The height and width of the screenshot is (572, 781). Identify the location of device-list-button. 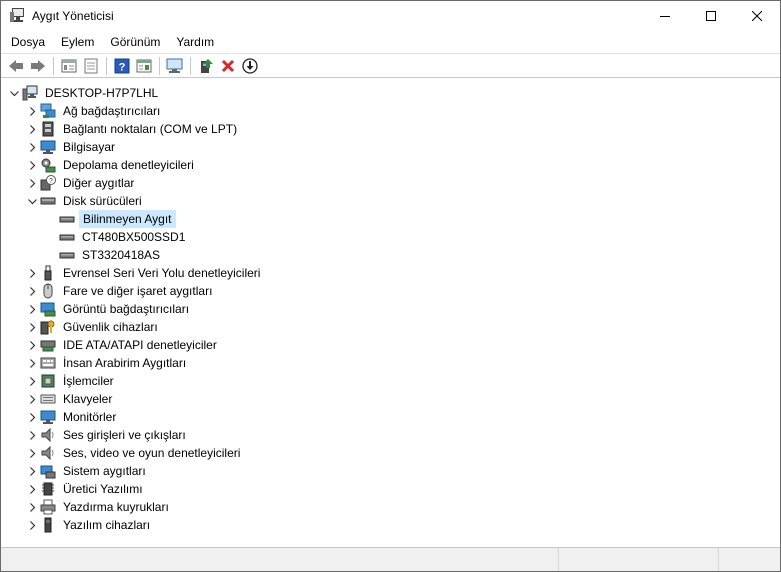
(91, 66).